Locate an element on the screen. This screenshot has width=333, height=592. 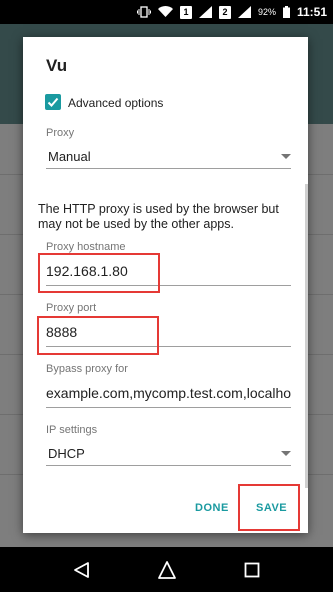
proxy-label: Proxy is located at coordinates (60, 133).